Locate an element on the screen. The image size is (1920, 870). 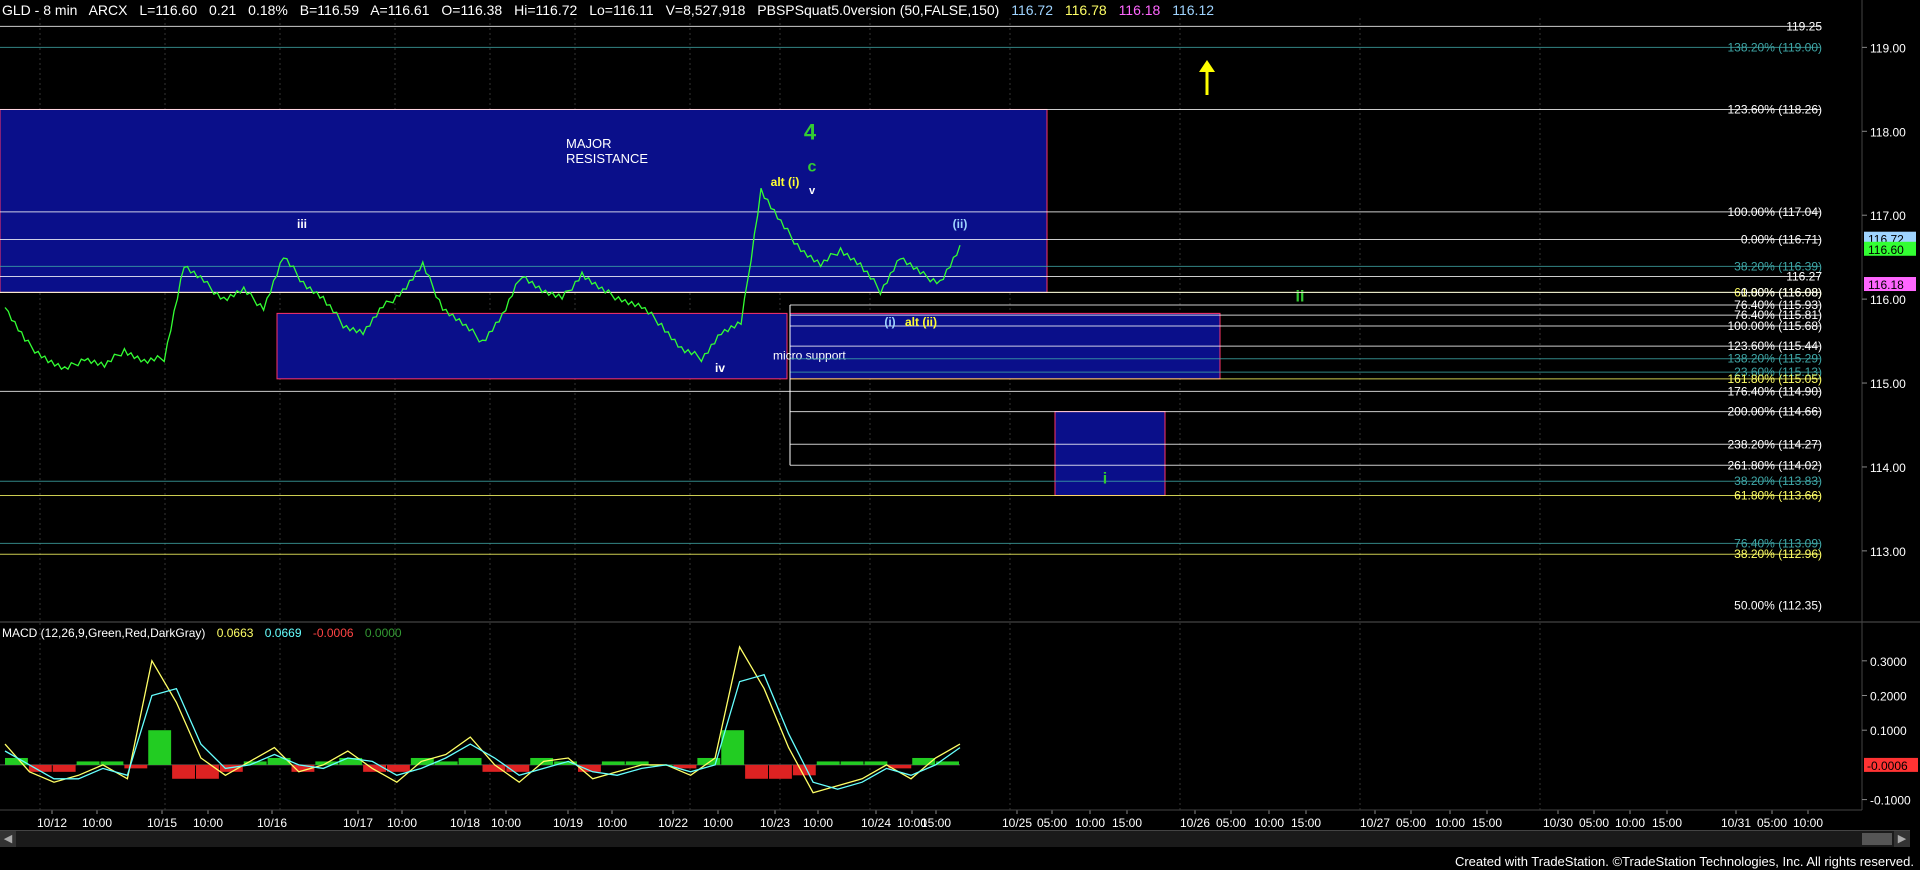
price-tick-label: 117.00 is located at coordinates (1888, 216).